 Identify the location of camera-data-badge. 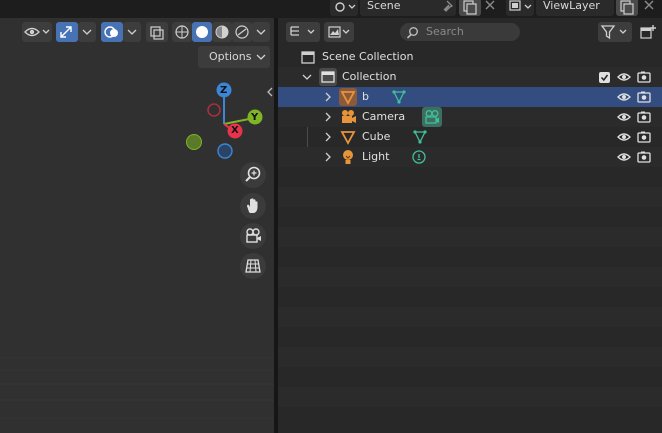
(432, 117).